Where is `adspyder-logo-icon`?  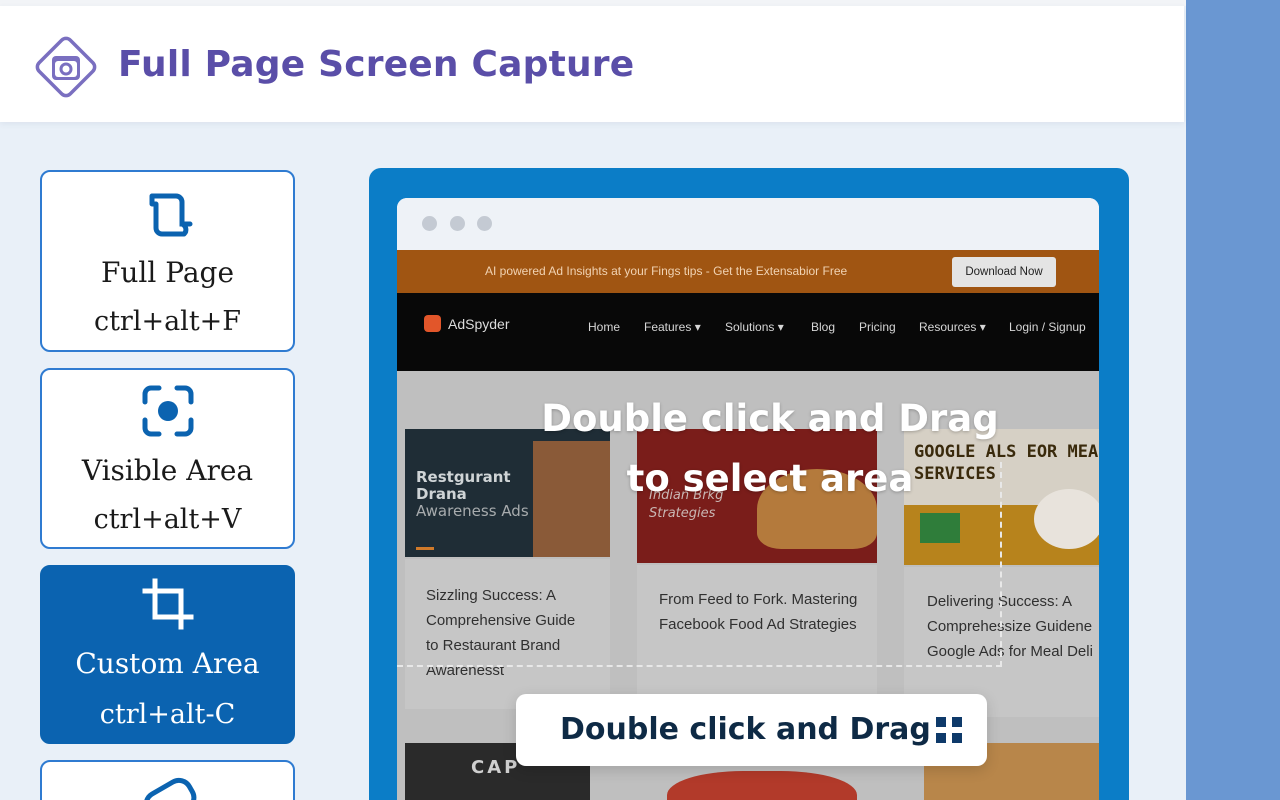 adspyder-logo-icon is located at coordinates (432, 323).